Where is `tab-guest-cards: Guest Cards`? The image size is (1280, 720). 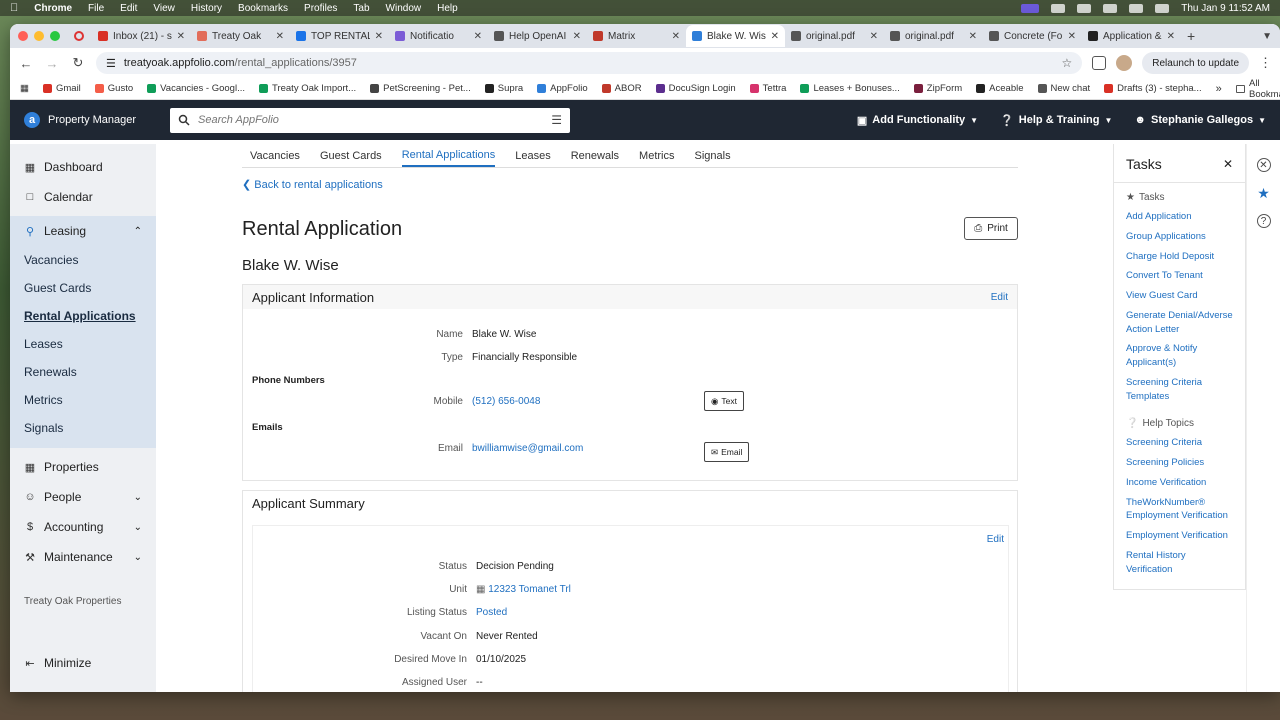 tab-guest-cards: Guest Cards is located at coordinates (351, 156).